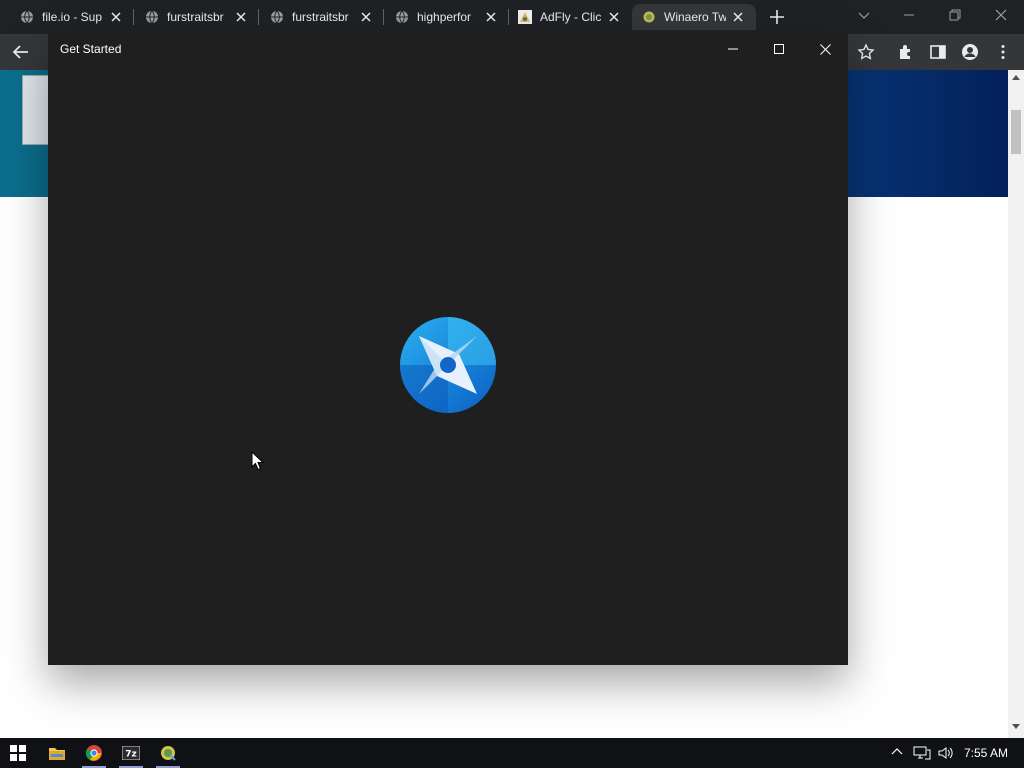 The width and height of the screenshot is (1024, 768). I want to click on network-icon, so click(922, 753).